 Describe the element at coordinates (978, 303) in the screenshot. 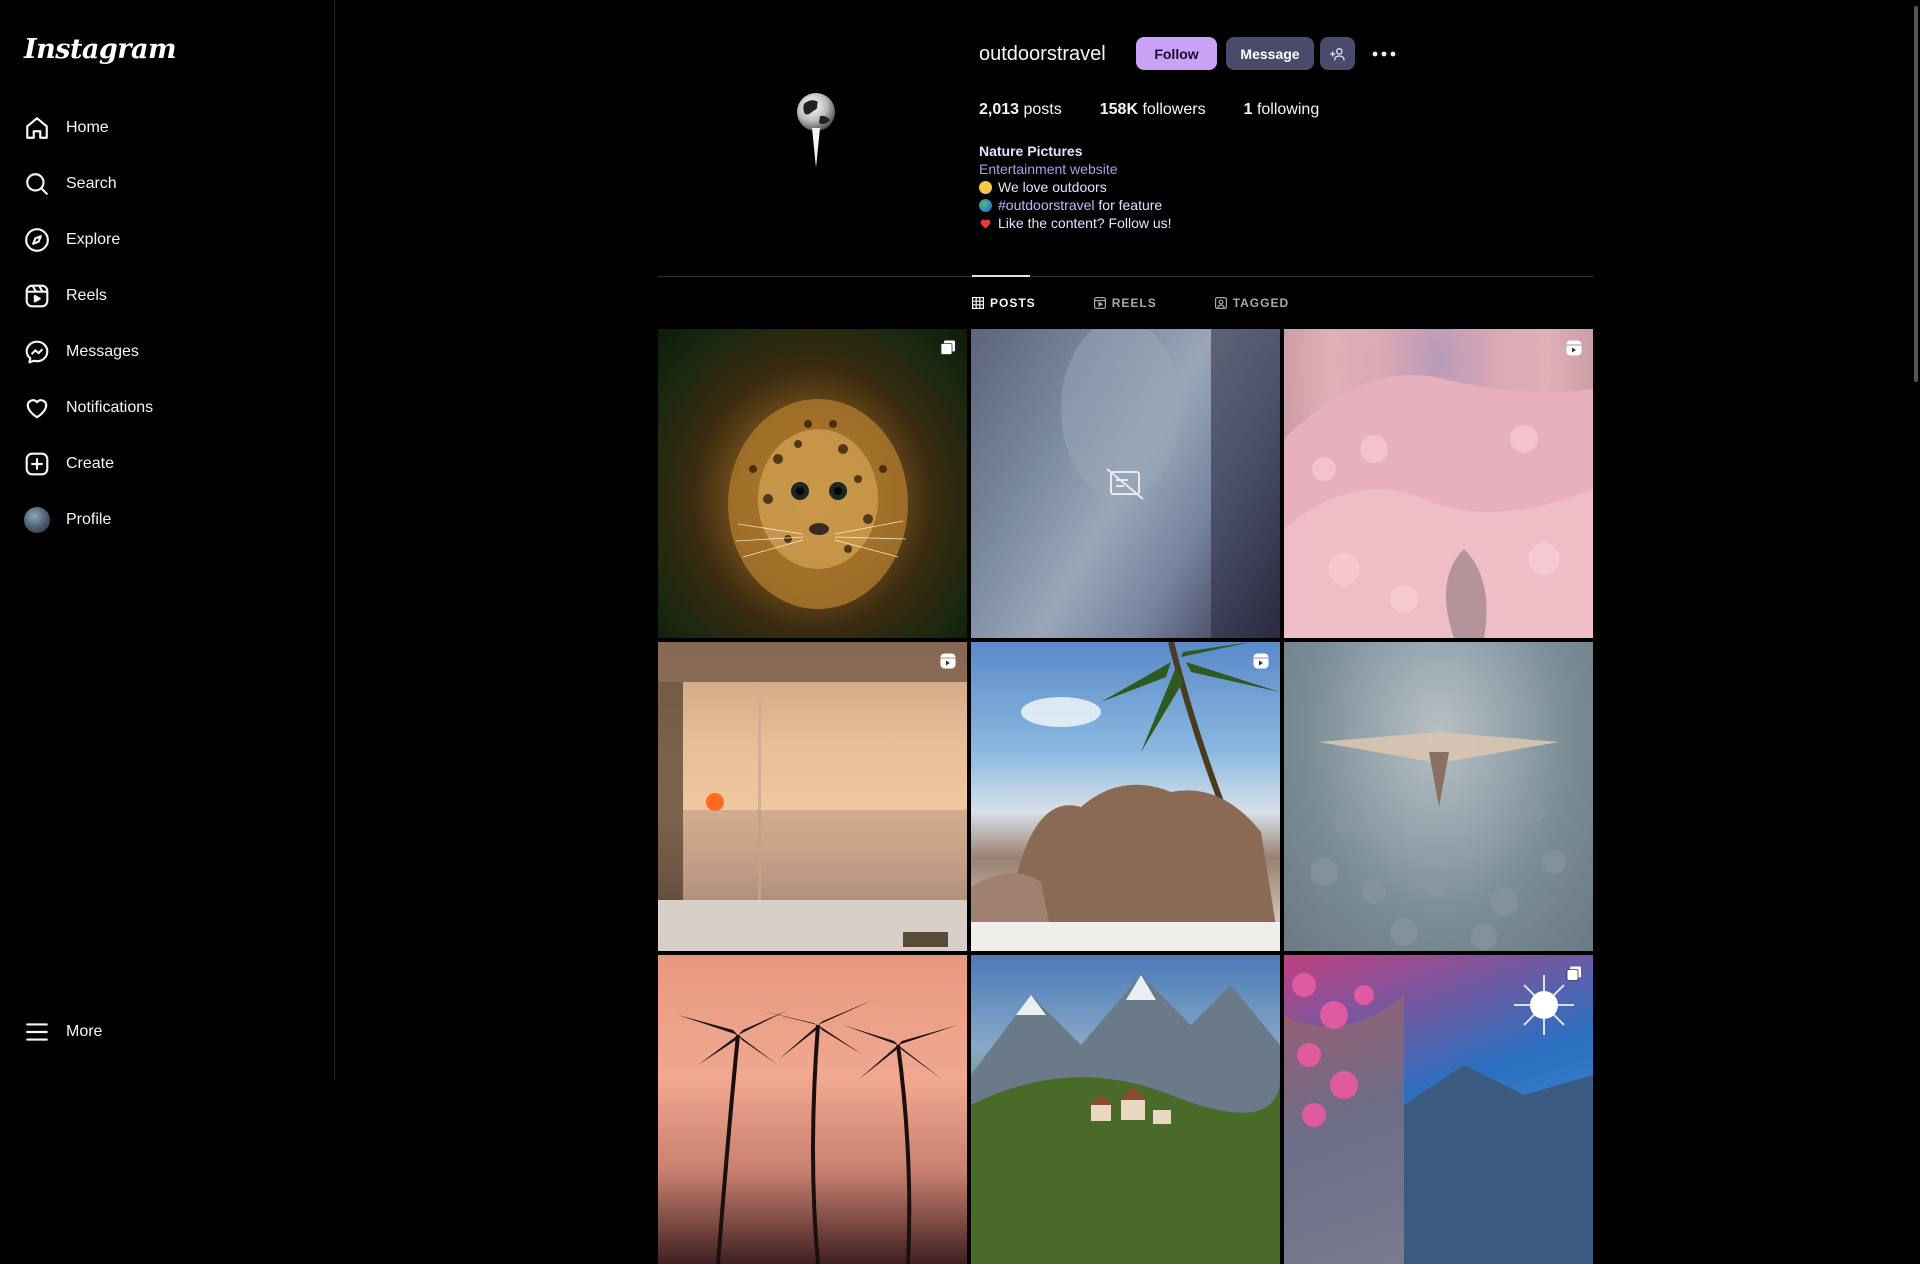

I see `grid-icon` at that location.